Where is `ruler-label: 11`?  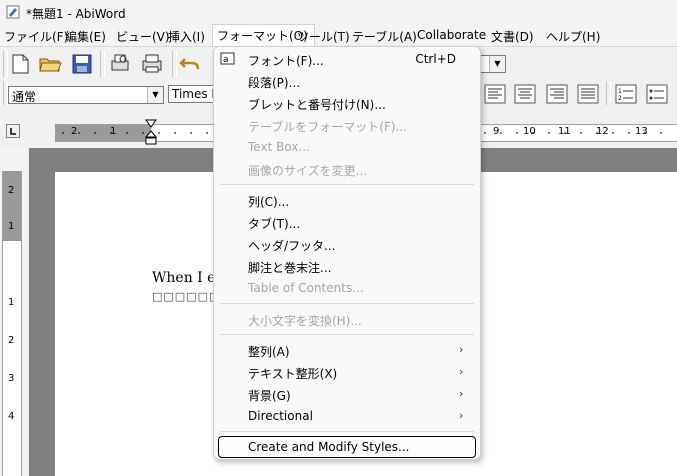 ruler-label: 11 is located at coordinates (564, 131).